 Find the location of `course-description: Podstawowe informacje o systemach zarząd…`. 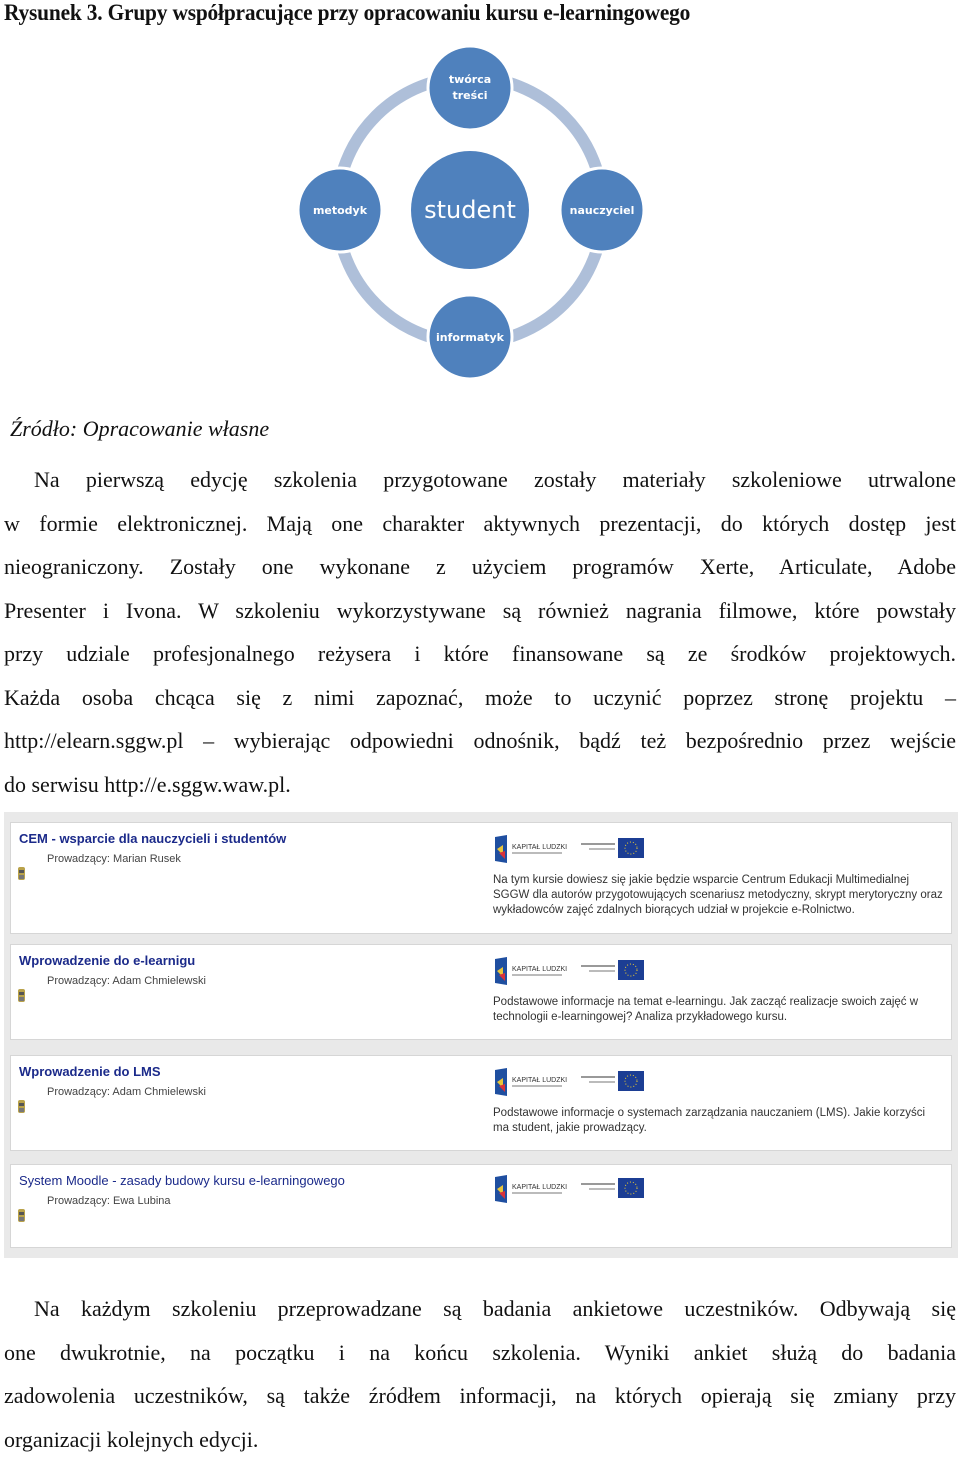

course-description: Podstawowe informacje o systemach zarząd… is located at coordinates (718, 1121).